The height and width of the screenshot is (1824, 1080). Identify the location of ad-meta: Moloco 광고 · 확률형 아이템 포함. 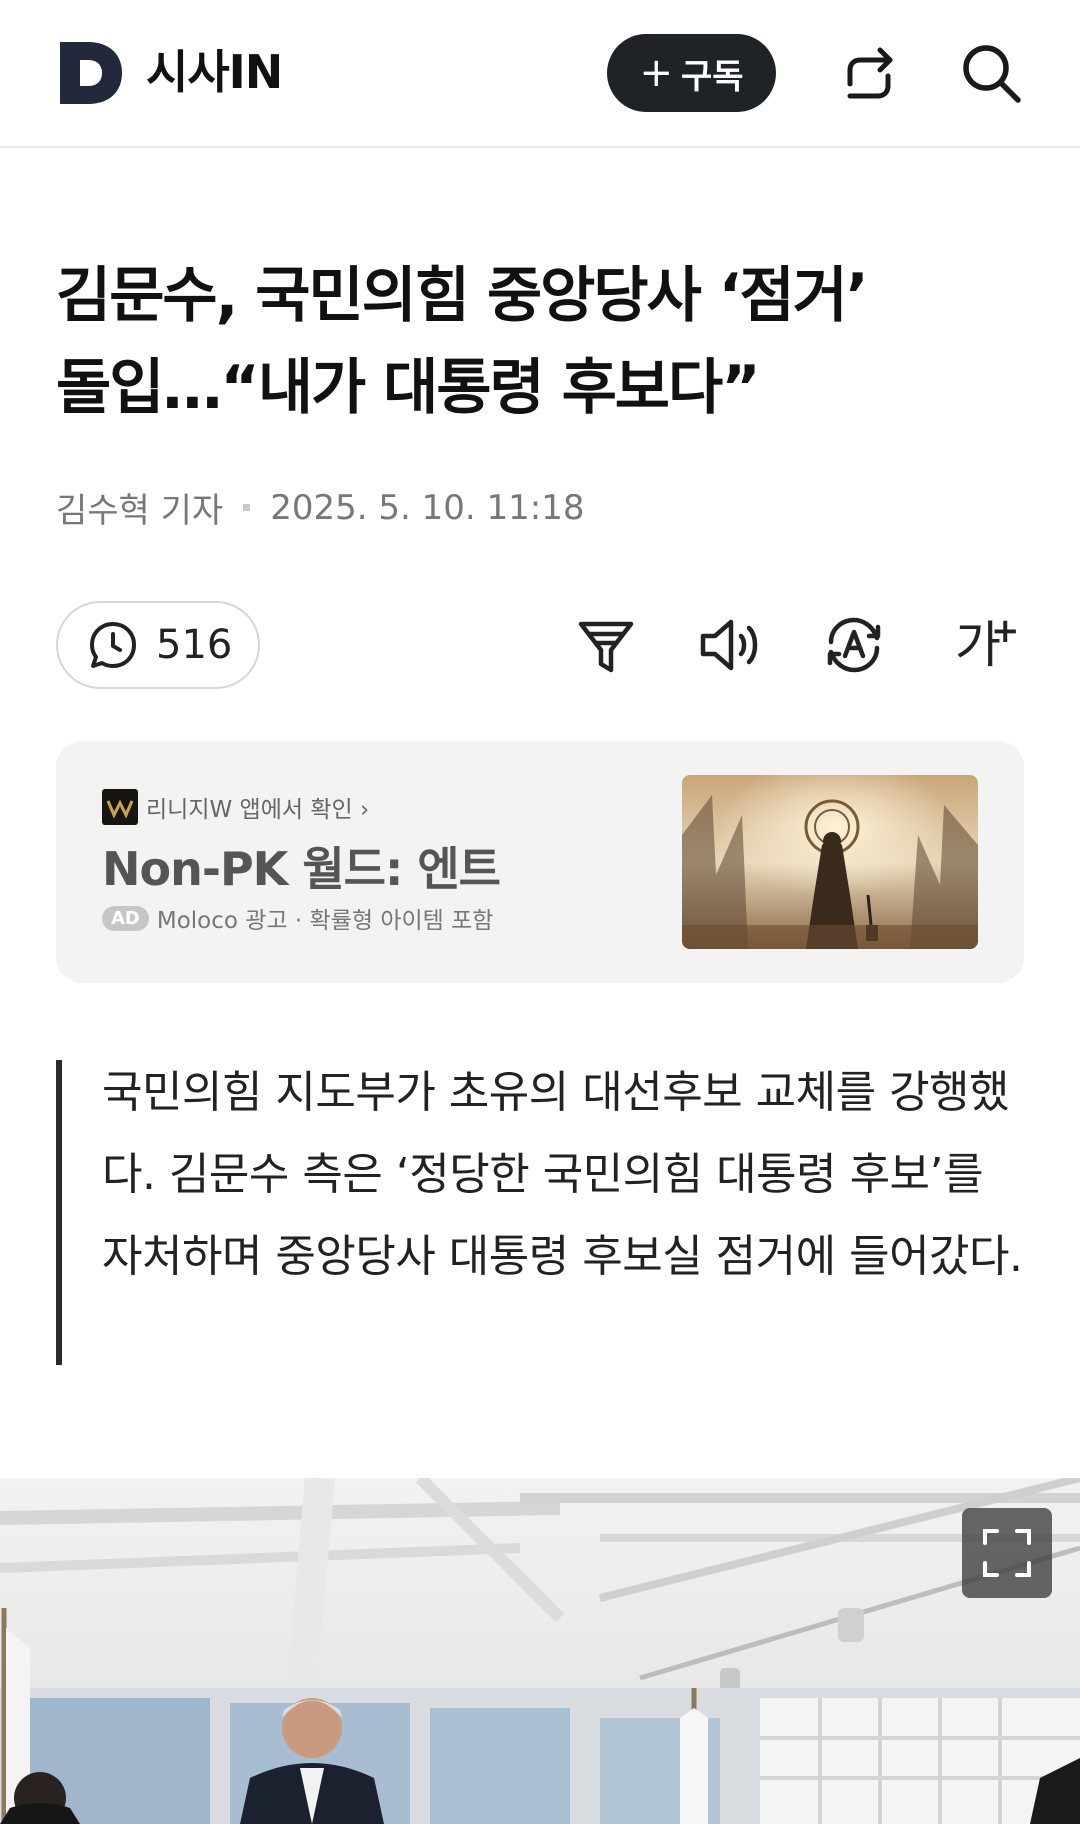
(325, 921).